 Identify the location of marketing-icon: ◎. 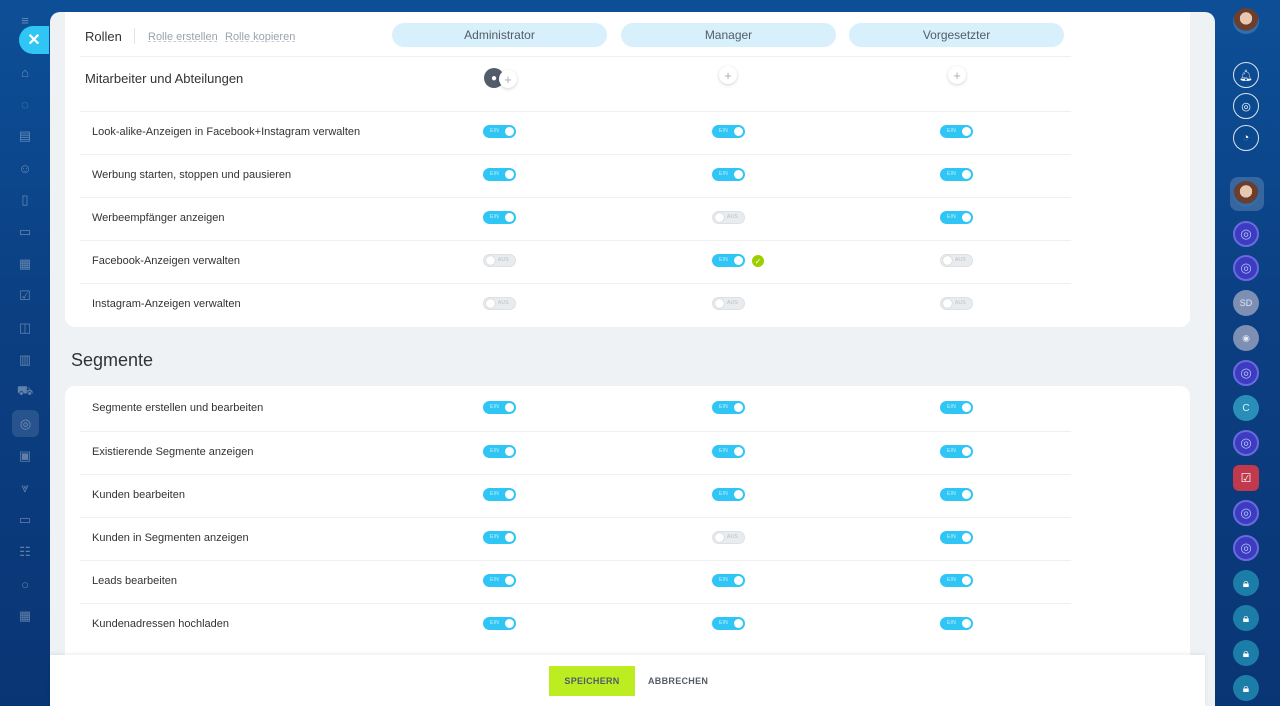
(25, 423).